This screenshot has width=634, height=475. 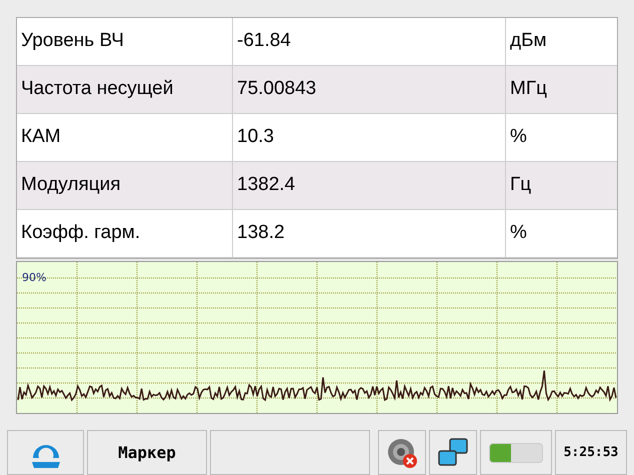 I want to click on marker-button: Маркер, so click(x=147, y=452).